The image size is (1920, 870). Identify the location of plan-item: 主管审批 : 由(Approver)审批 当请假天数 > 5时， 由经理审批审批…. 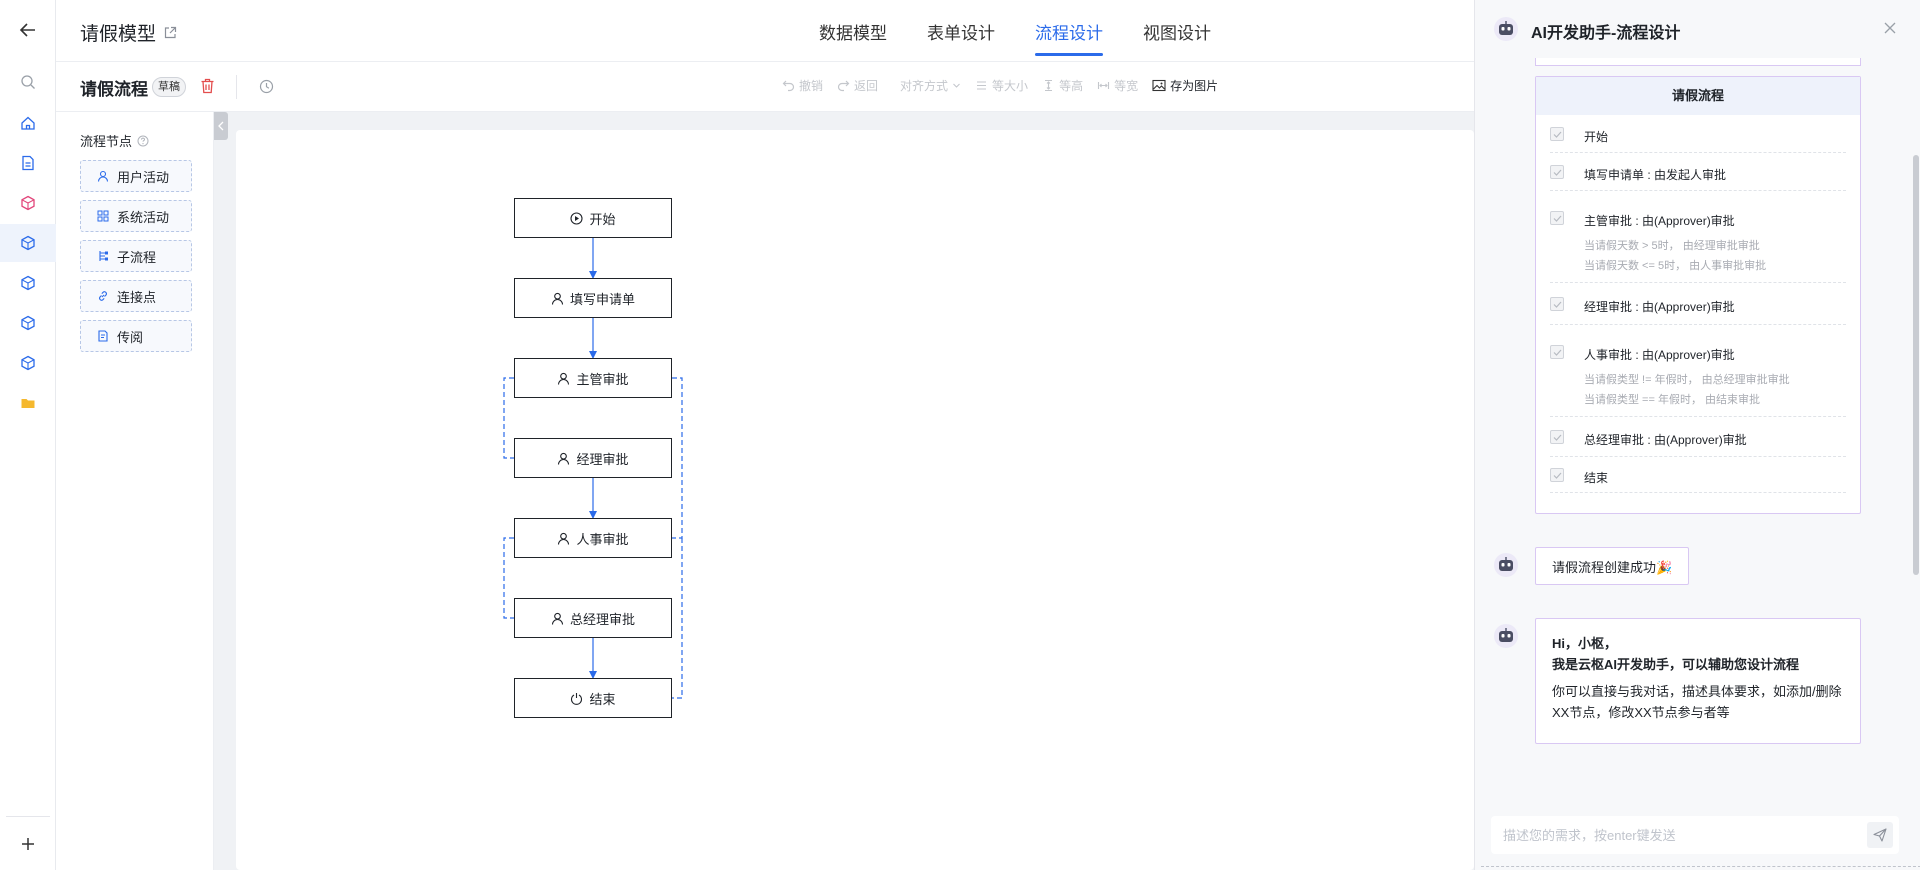
(1698, 237).